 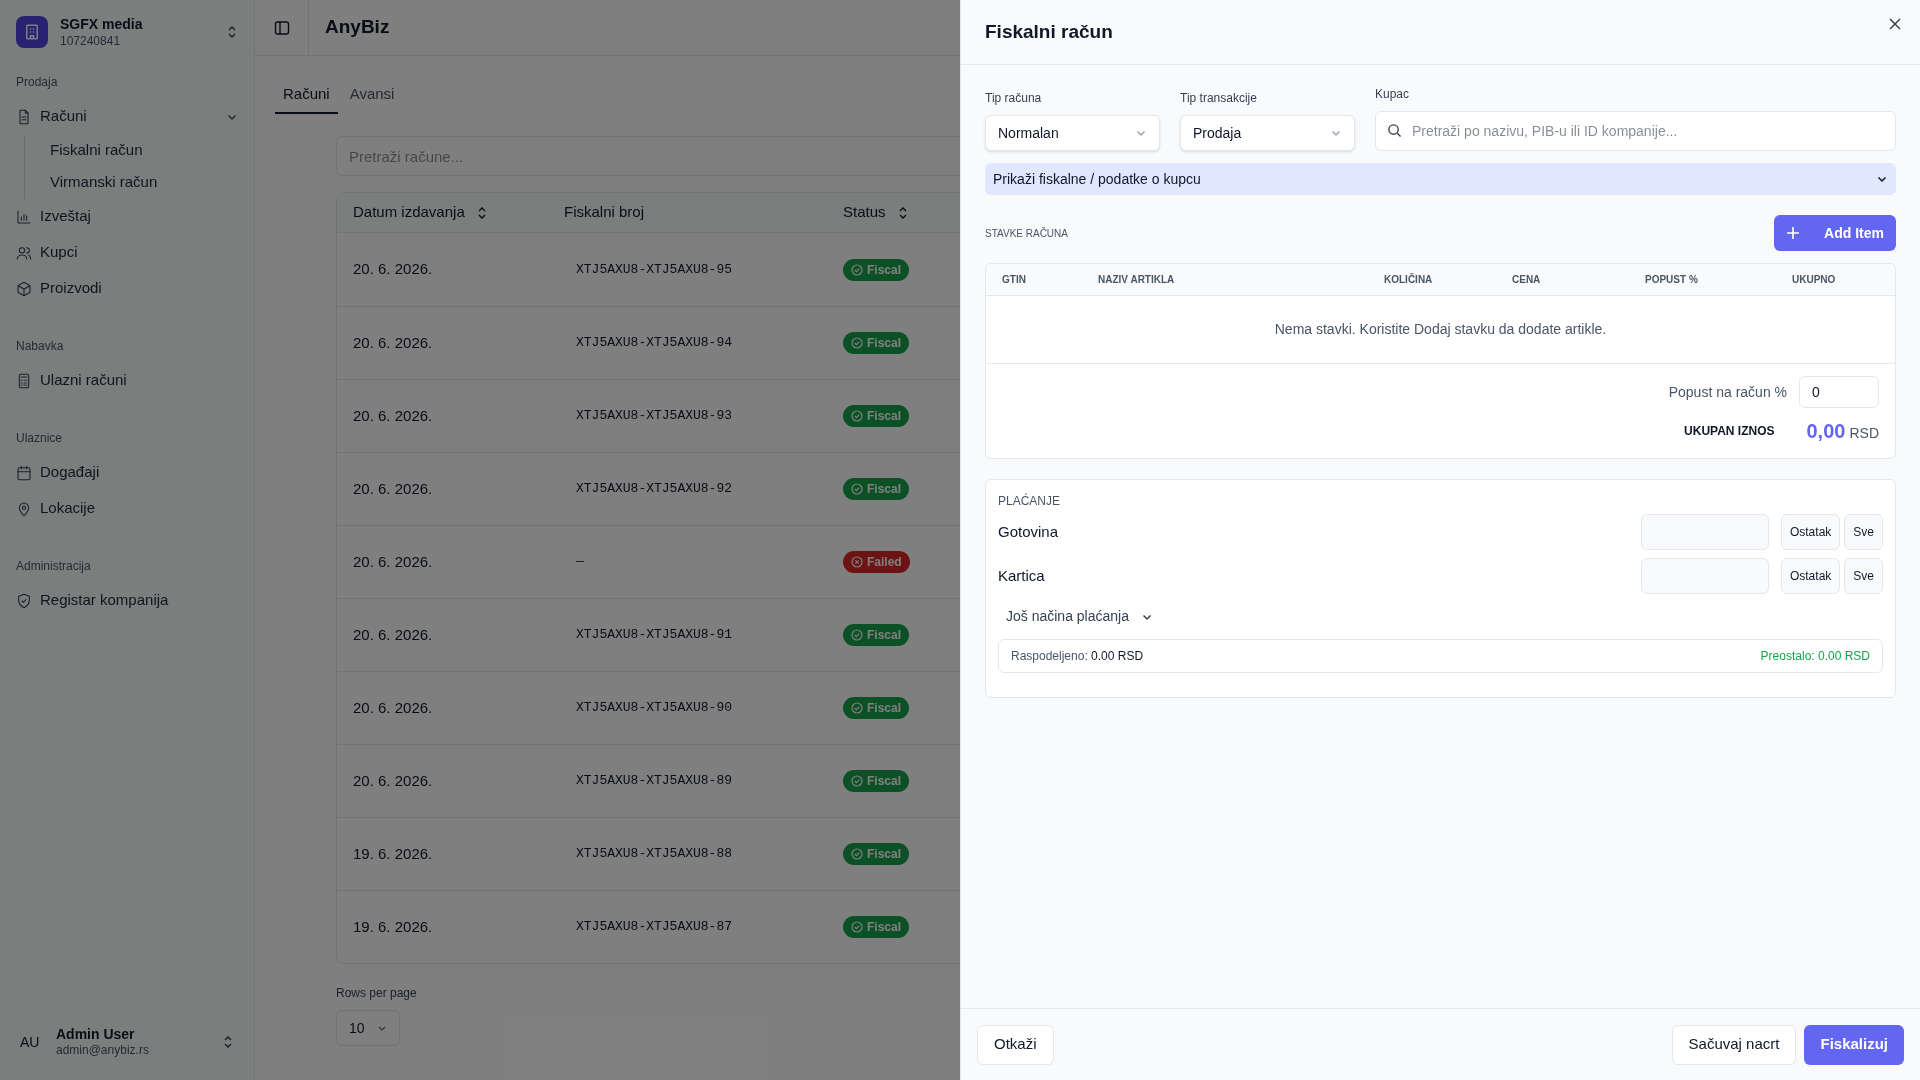 I want to click on organization-name: SGFX media, so click(x=102, y=25).